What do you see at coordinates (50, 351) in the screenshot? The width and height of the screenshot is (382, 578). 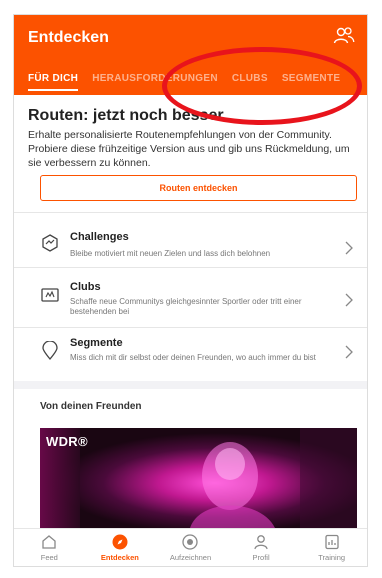 I see `segment-pin-icon` at bounding box center [50, 351].